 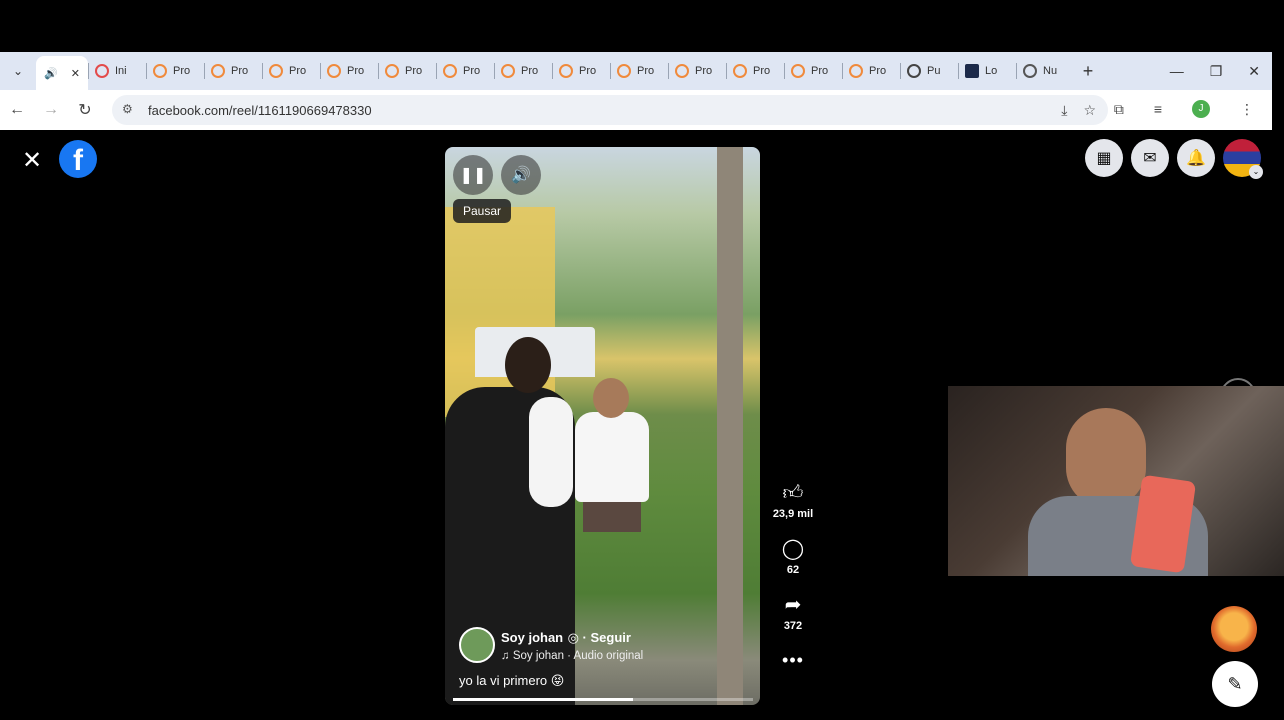 I want to click on comment-action: ◯ 62, so click(x=793, y=557).